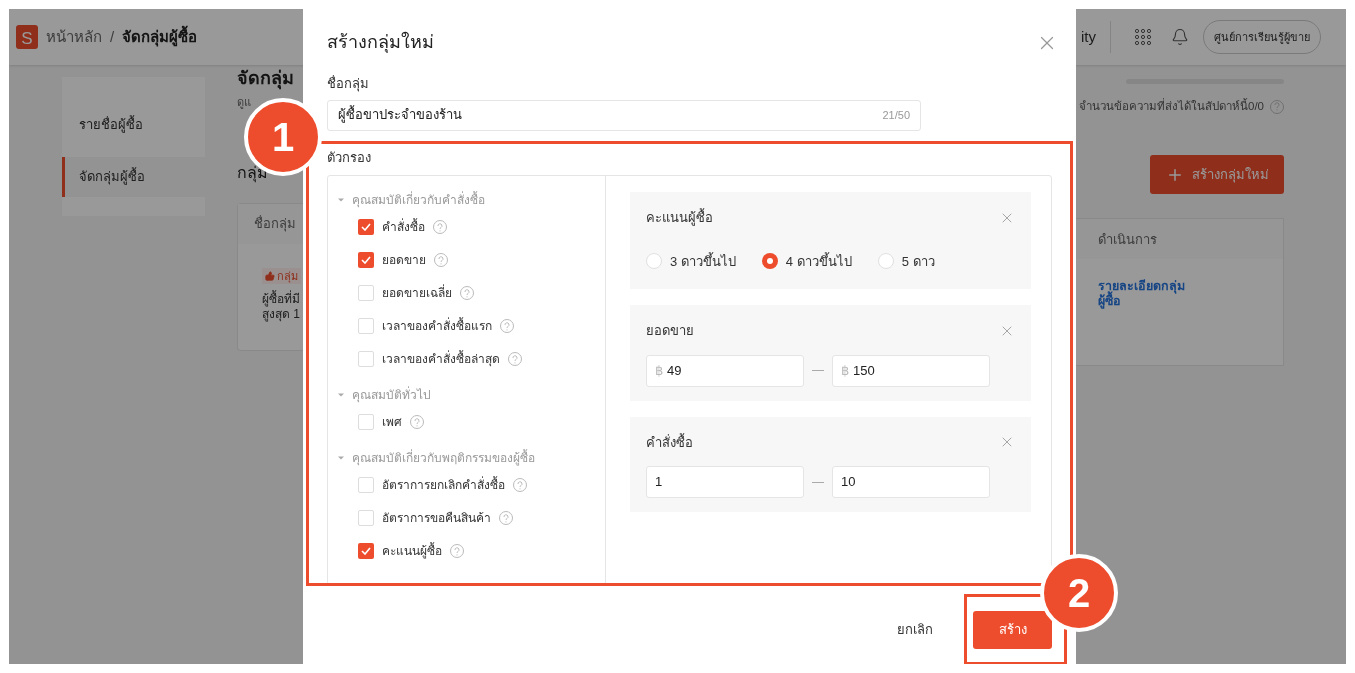 This screenshot has width=1355, height=673. Describe the element at coordinates (1079, 593) in the screenshot. I see `step-number-badge: 2` at that location.